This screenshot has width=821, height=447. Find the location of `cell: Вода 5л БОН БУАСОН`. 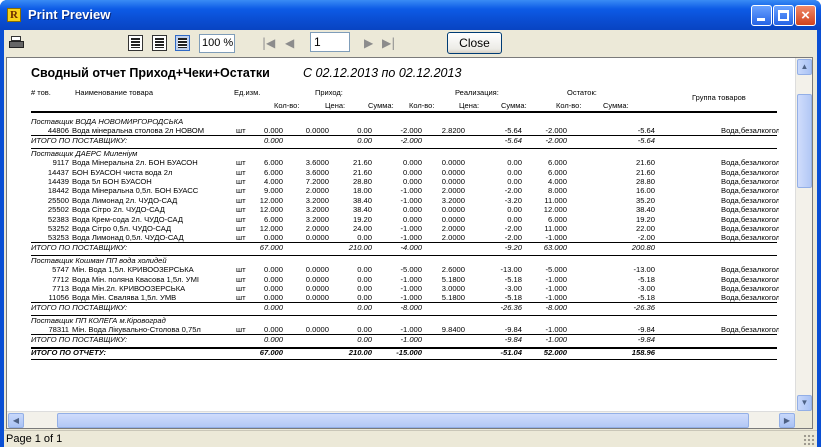

cell: Вода 5л БОН БУАСОН is located at coordinates (112, 181).